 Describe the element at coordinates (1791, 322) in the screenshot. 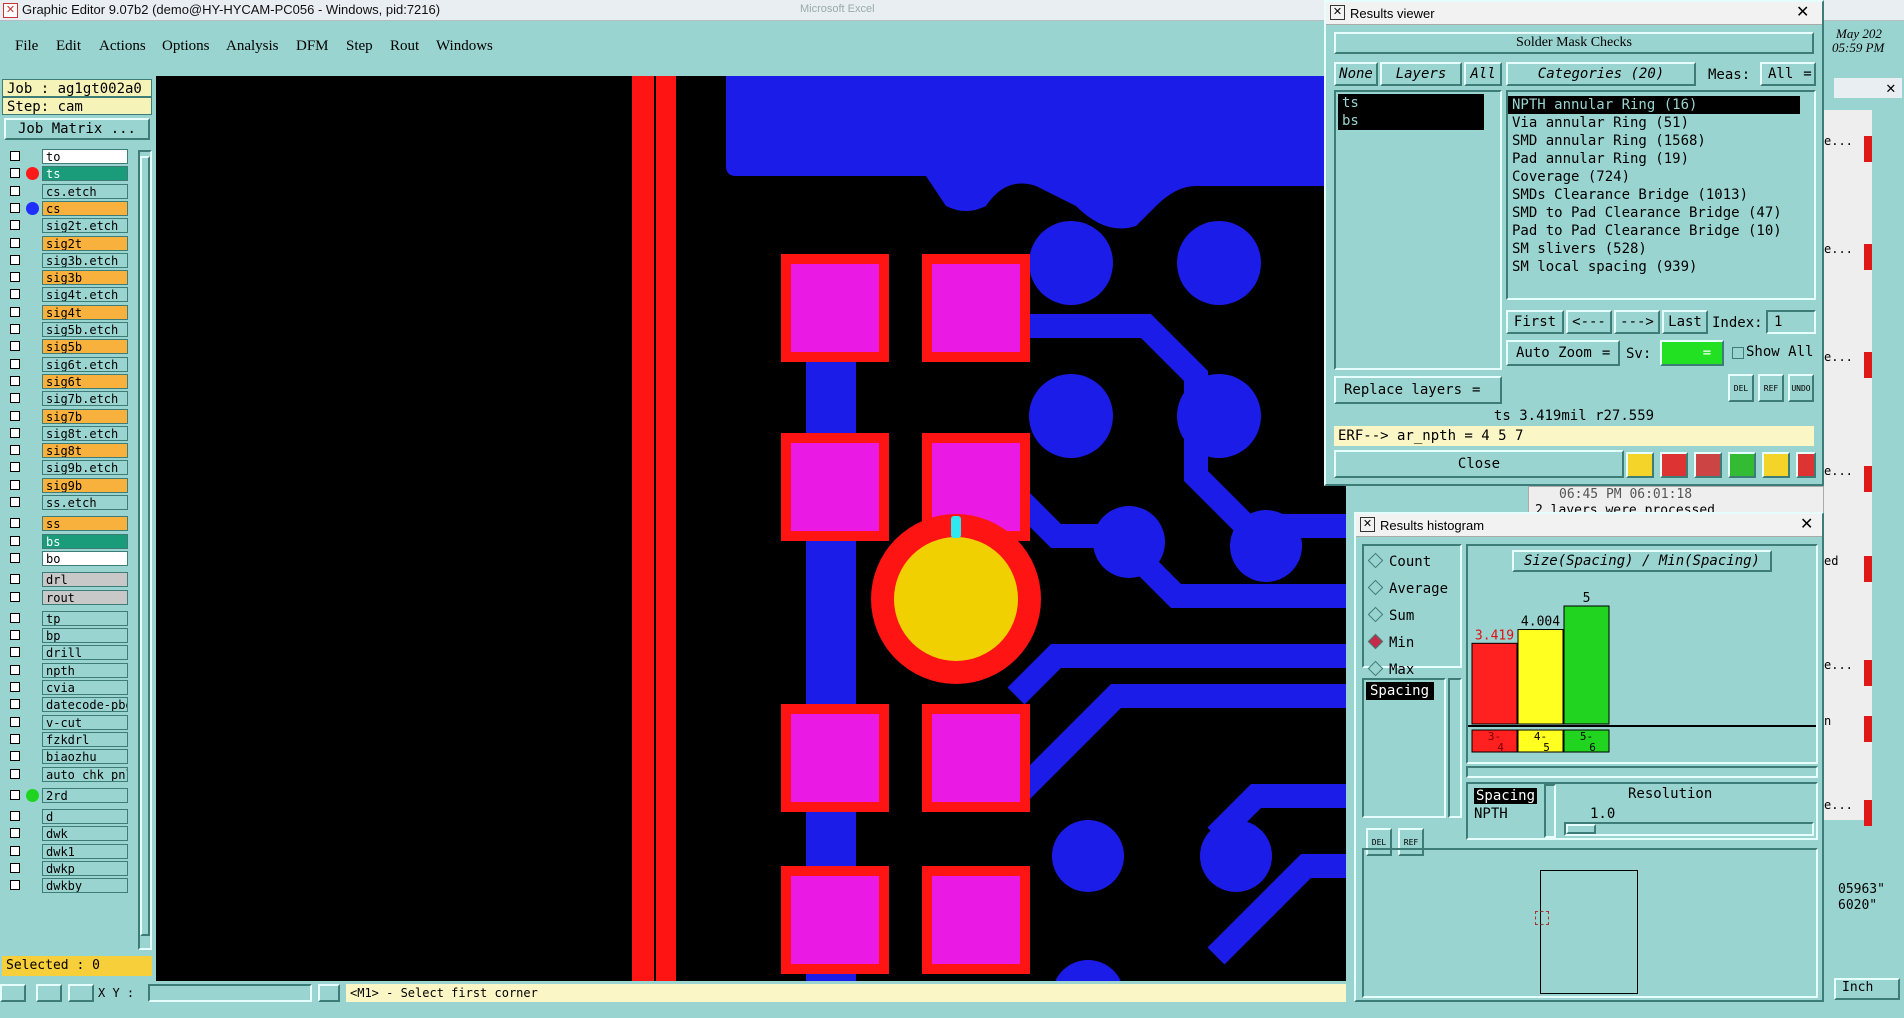

I see `index-input: 1` at that location.